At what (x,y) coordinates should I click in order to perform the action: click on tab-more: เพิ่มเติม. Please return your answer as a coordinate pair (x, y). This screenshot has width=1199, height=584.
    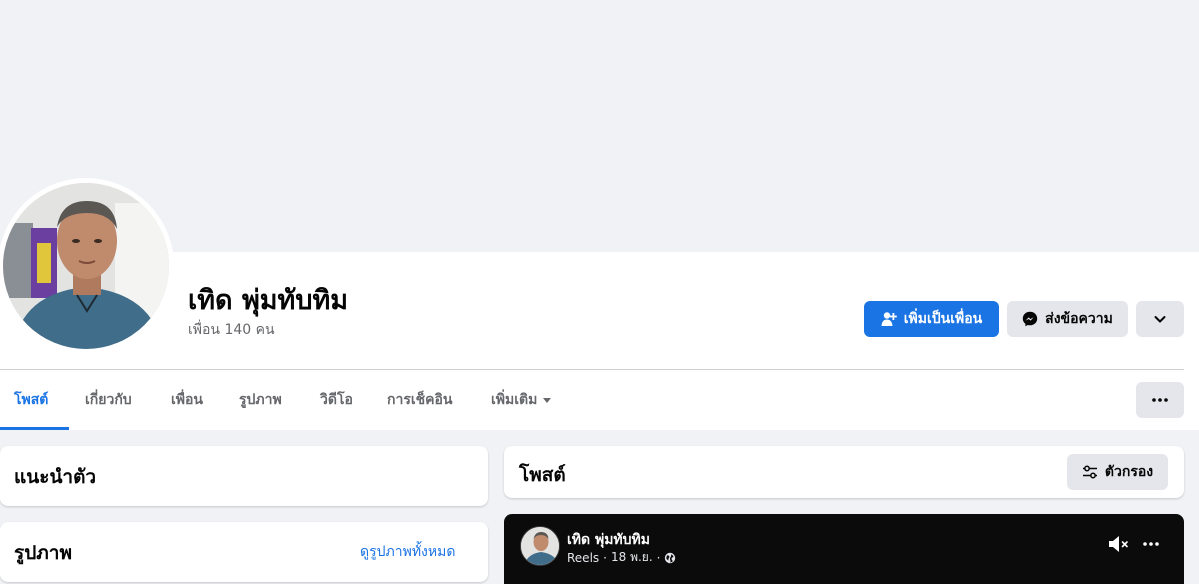
    Looking at the image, I should click on (521, 400).